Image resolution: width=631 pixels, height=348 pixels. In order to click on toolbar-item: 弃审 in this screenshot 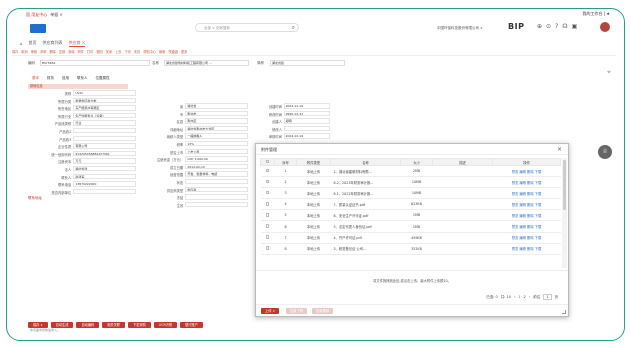, I will do `click(43, 51)`.